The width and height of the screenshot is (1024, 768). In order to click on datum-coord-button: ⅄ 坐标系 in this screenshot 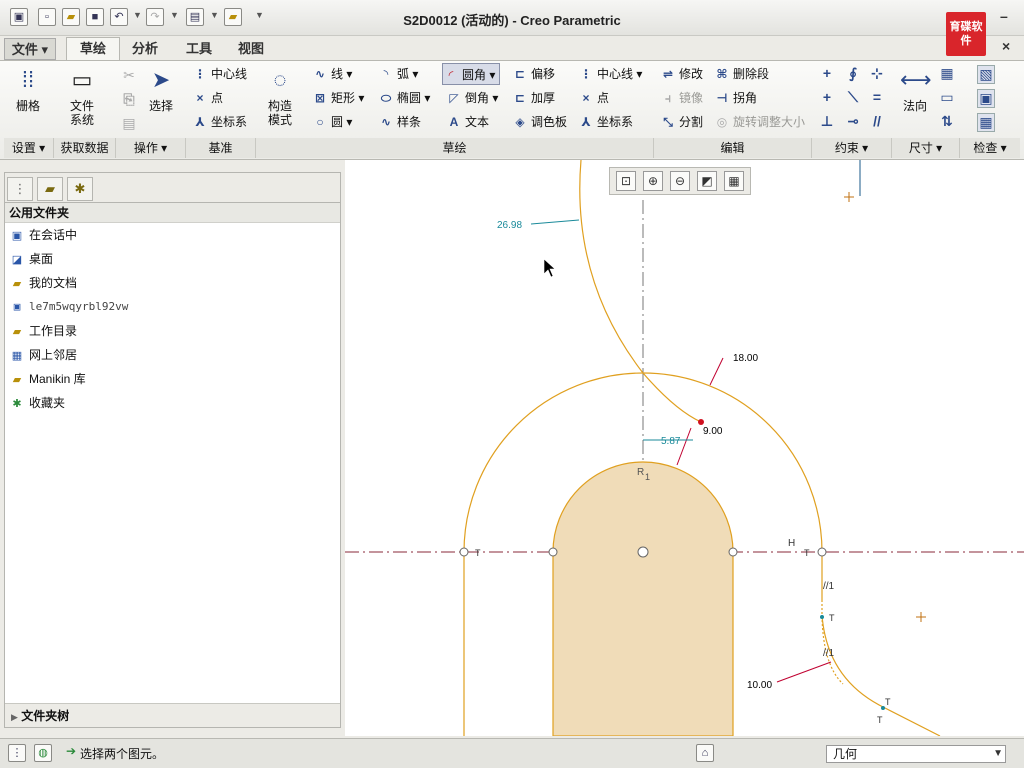, I will do `click(219, 122)`.